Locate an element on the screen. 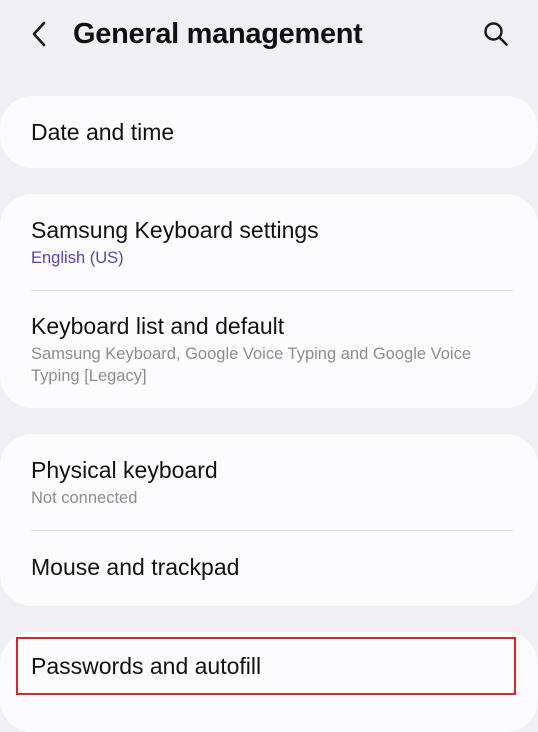  back-button is located at coordinates (40, 34).